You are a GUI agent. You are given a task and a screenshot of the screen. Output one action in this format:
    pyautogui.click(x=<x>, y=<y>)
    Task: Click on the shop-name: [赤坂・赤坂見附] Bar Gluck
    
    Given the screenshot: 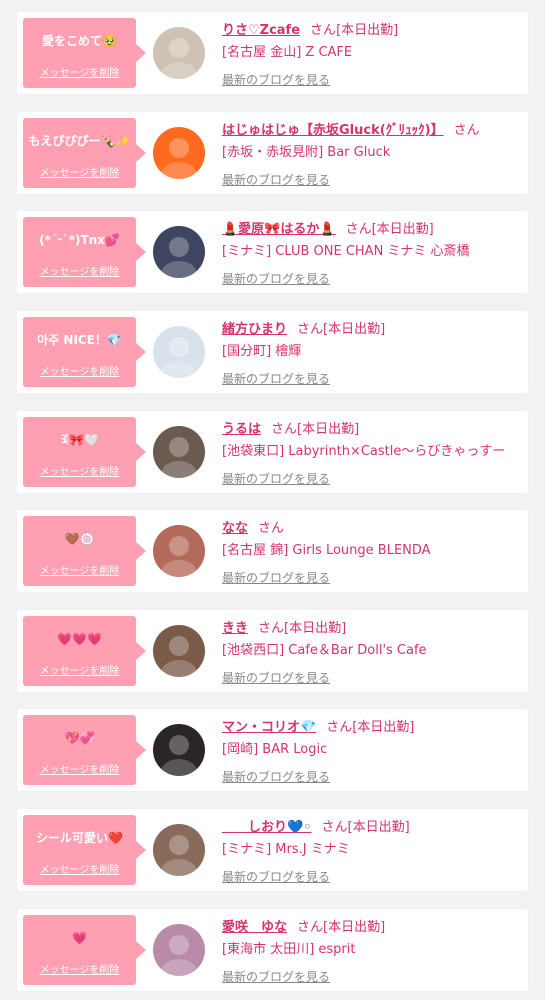 What is the action you would take?
    pyautogui.click(x=306, y=152)
    